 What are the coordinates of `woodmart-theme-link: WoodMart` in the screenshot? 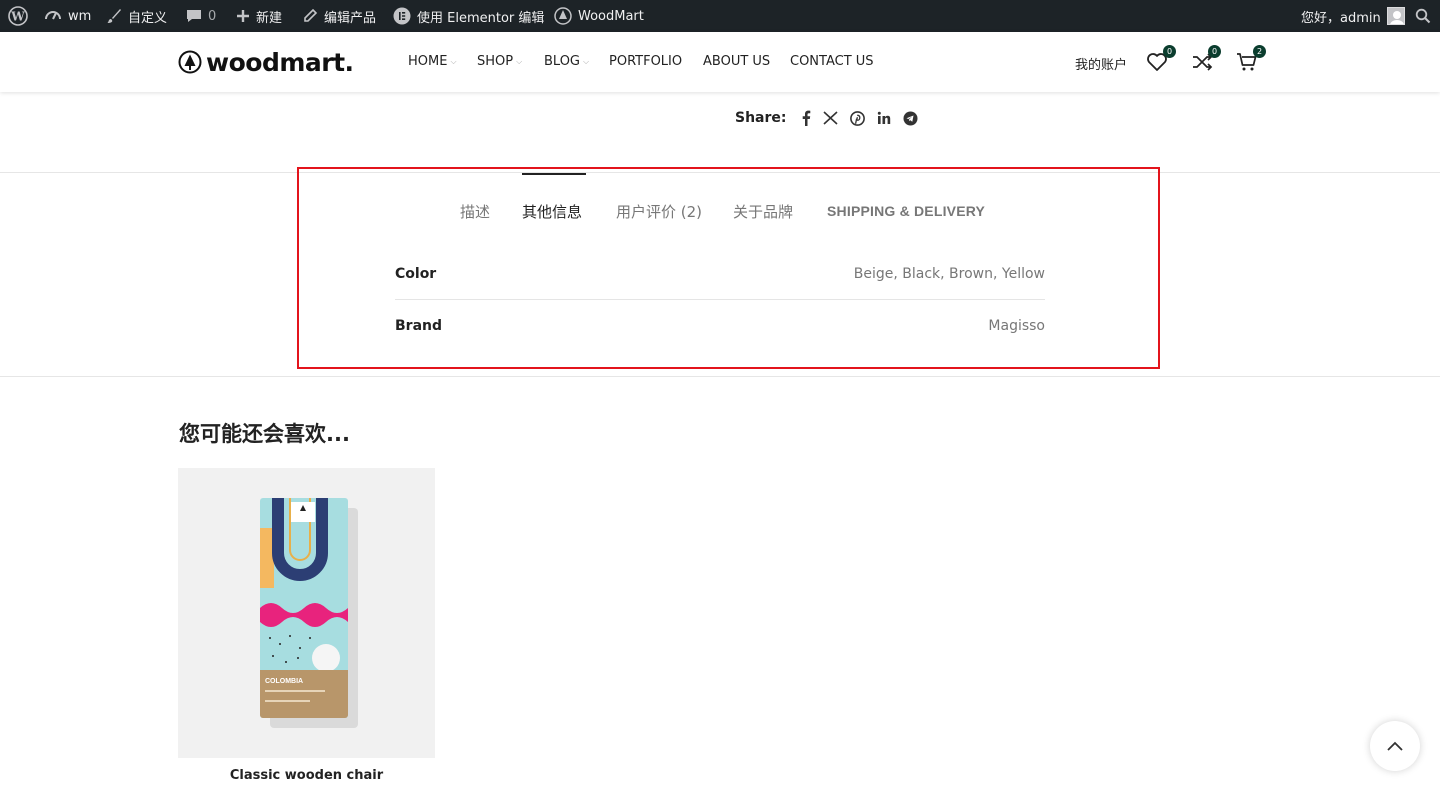 It's located at (599, 16).